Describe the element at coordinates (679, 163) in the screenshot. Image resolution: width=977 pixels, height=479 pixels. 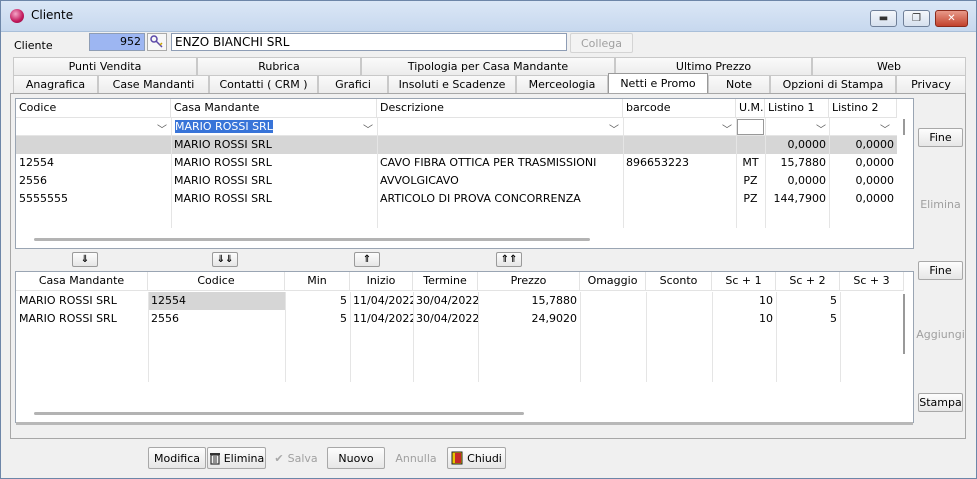
I see `cell-barcode: 896653223` at that location.